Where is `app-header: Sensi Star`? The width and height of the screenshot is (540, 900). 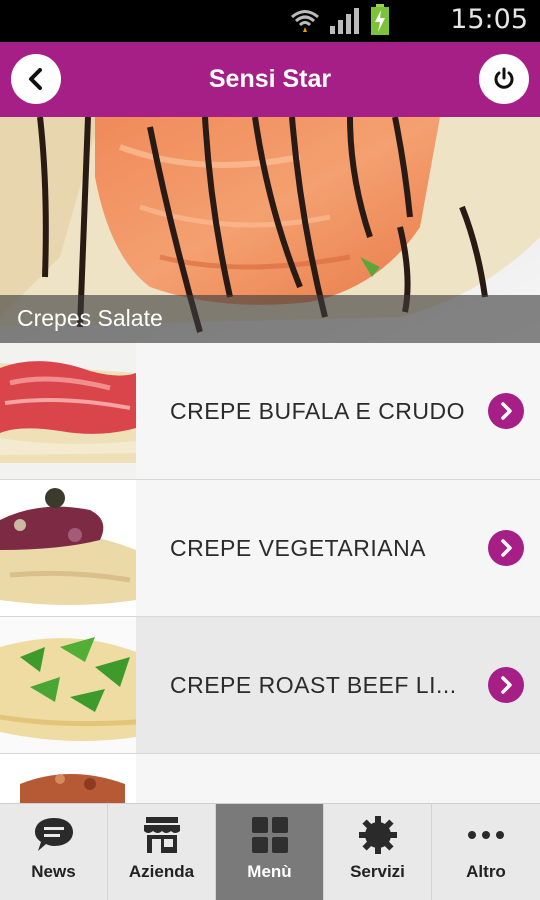
app-header: Sensi Star is located at coordinates (270, 79).